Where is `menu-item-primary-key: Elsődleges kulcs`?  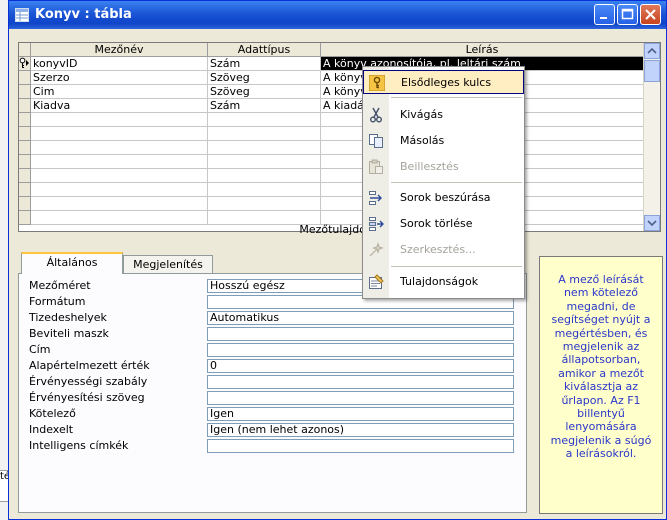
menu-item-primary-key: Elsődleges kulcs is located at coordinates (443, 82).